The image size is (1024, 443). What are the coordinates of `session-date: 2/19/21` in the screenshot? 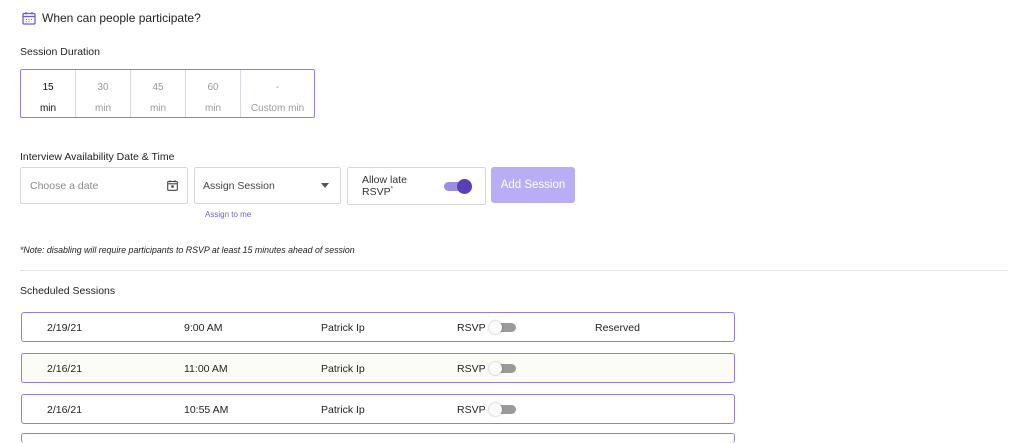 It's located at (65, 328).